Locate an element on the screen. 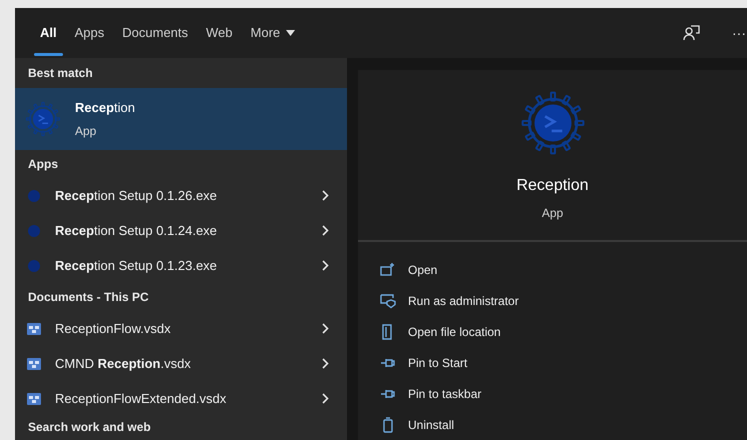 Image resolution: width=747 pixels, height=440 pixels. action-item: Pin to taskbar is located at coordinates (563, 393).